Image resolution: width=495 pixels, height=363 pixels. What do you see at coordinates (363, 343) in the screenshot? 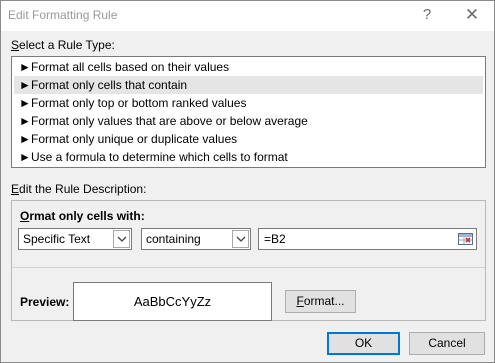
I see `ok-button: OK` at bounding box center [363, 343].